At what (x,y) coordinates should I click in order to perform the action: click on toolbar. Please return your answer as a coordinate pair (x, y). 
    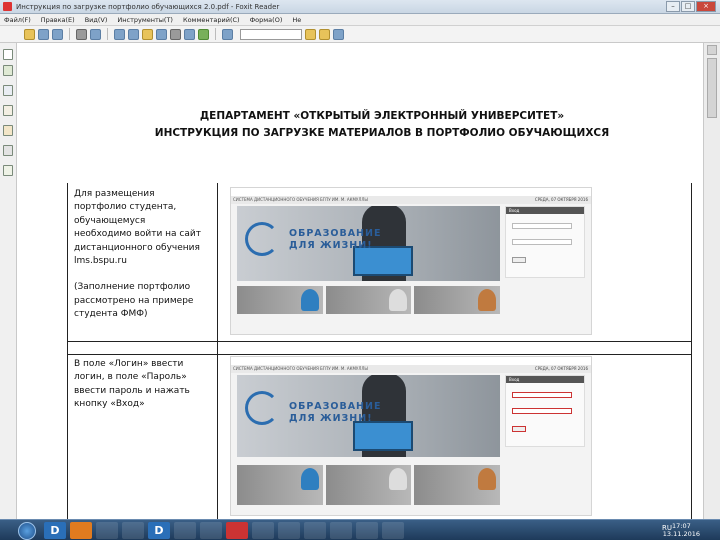
    Looking at the image, I should click on (360, 34).